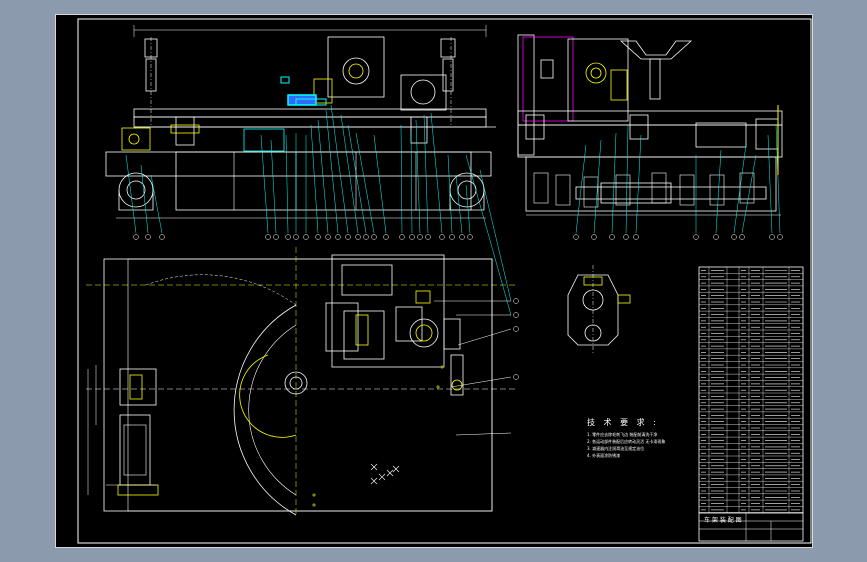 The width and height of the screenshot is (867, 562). Describe the element at coordinates (623, 422) in the screenshot. I see `technical-requirements-title: 技 术 要 求 :` at that location.